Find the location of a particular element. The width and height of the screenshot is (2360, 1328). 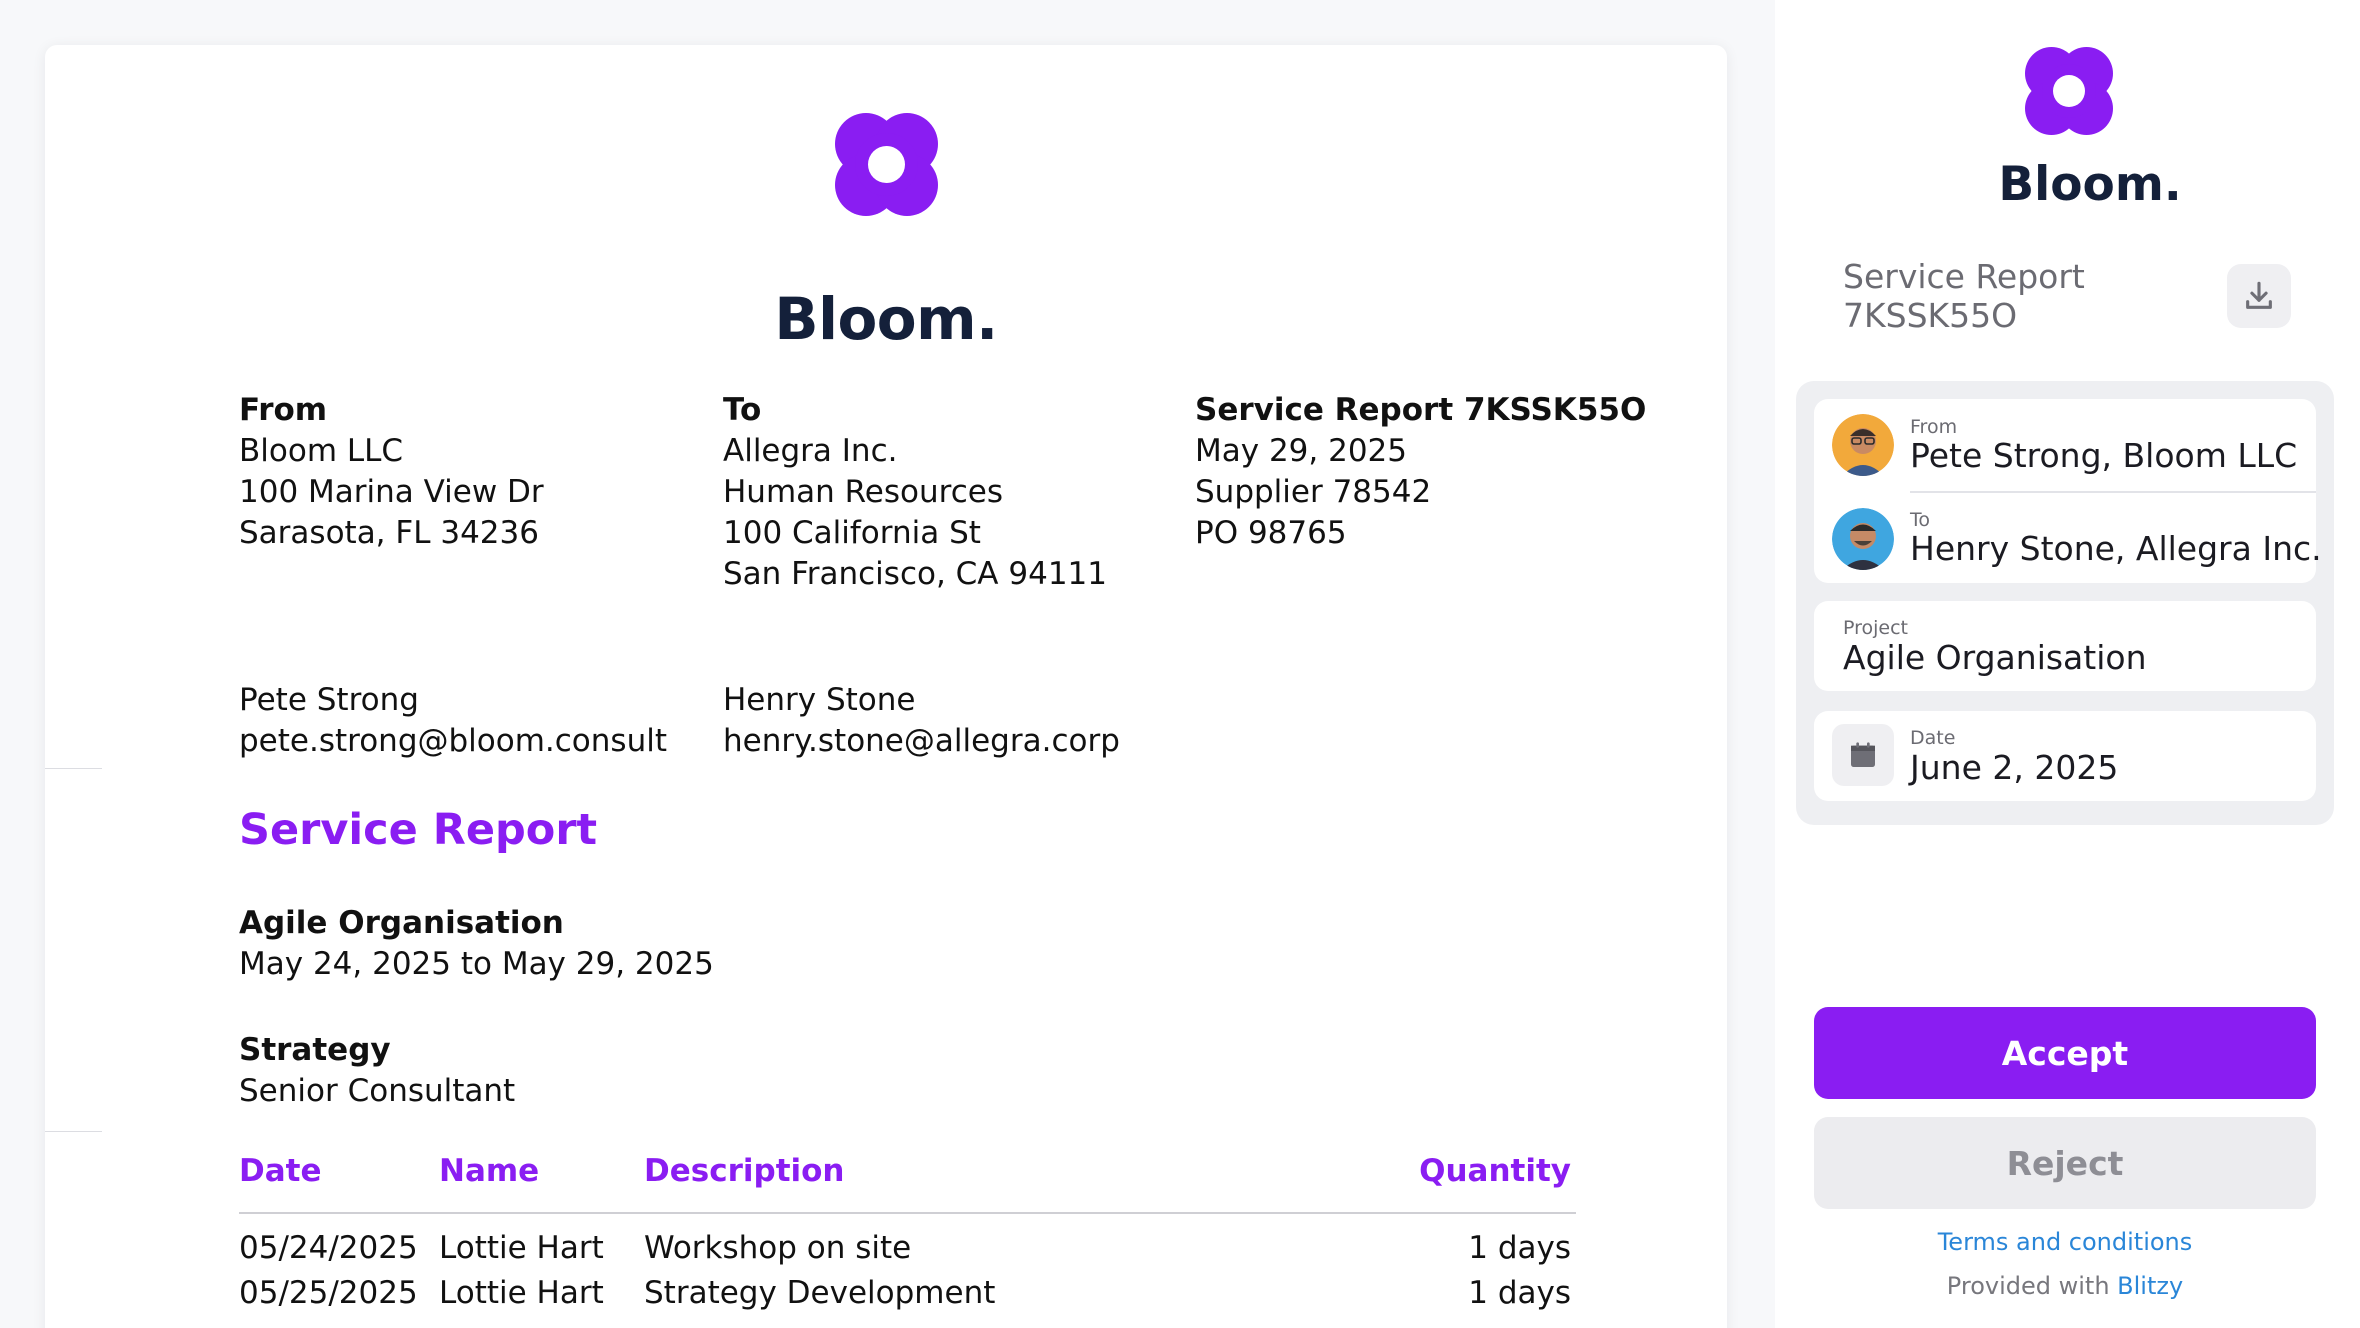

from-city: Sarasota, FL 34236 is located at coordinates (389, 533).